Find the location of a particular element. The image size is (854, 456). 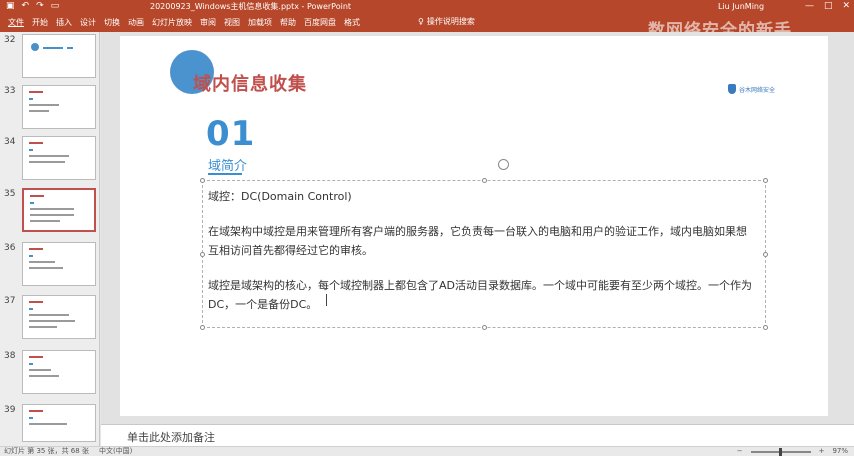

redo-icon: ↷ is located at coordinates (40, 6).